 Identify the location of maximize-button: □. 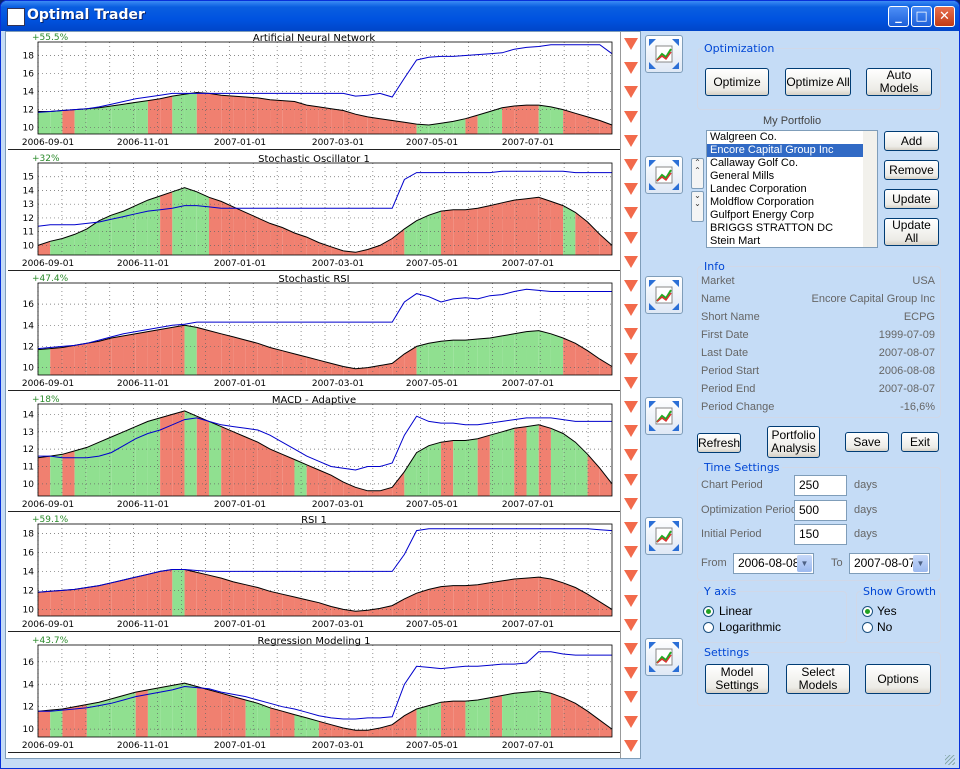
(921, 16).